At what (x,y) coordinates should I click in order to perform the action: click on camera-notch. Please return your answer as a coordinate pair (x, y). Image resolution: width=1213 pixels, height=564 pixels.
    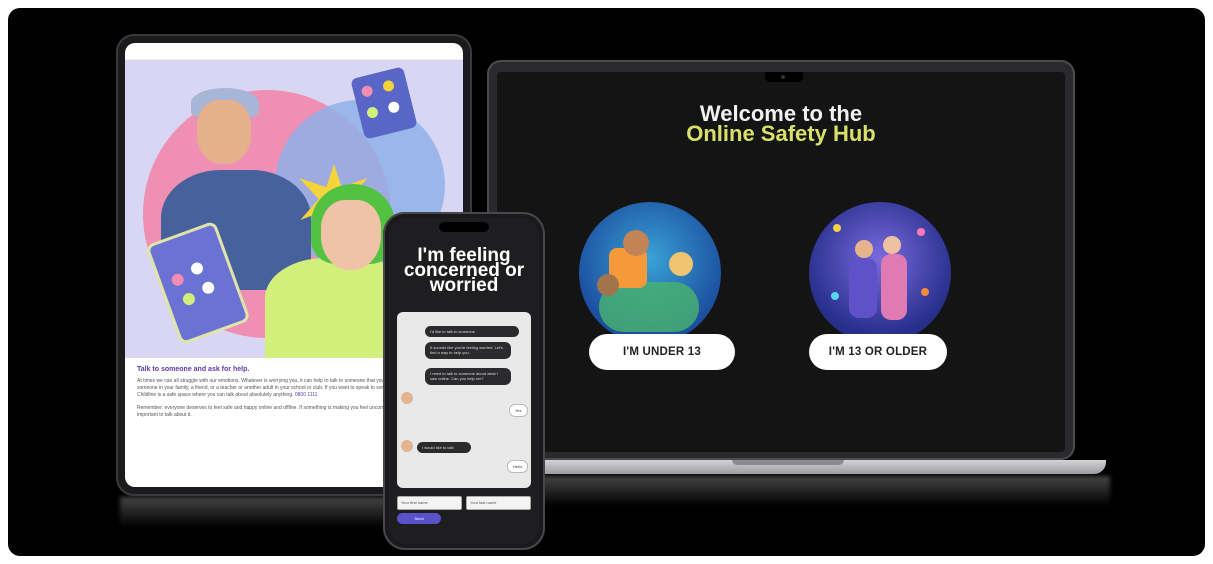
    Looking at the image, I should click on (784, 77).